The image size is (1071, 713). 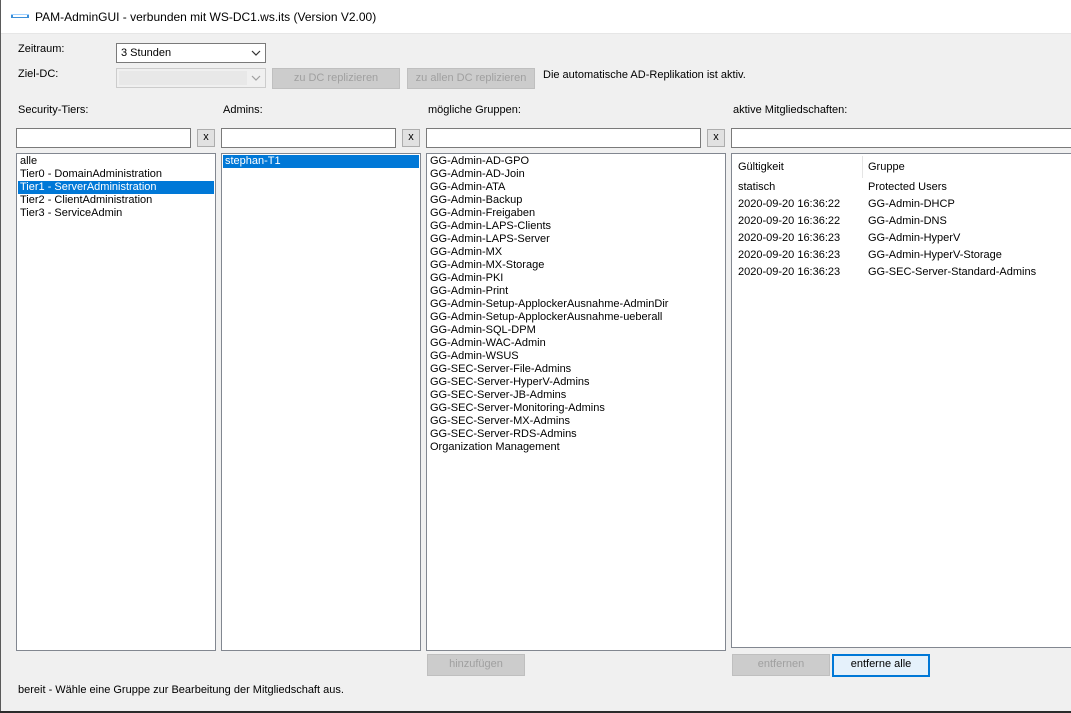 What do you see at coordinates (761, 167) in the screenshot?
I see `column-header-validity: Gültigkeit` at bounding box center [761, 167].